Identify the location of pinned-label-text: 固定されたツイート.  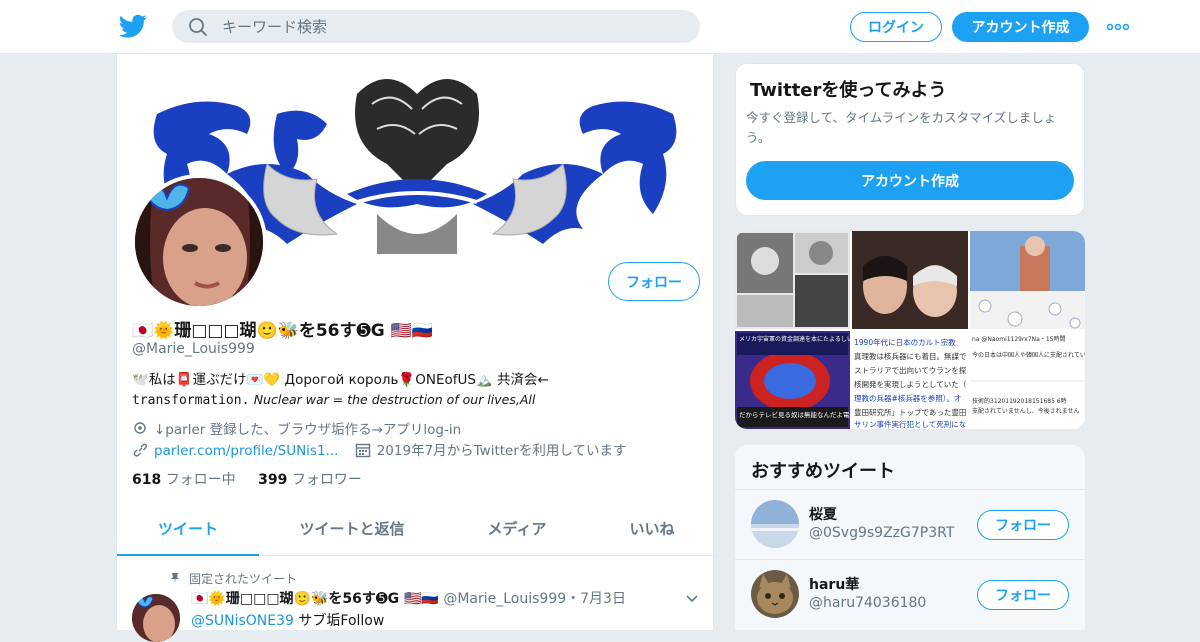
(243, 579).